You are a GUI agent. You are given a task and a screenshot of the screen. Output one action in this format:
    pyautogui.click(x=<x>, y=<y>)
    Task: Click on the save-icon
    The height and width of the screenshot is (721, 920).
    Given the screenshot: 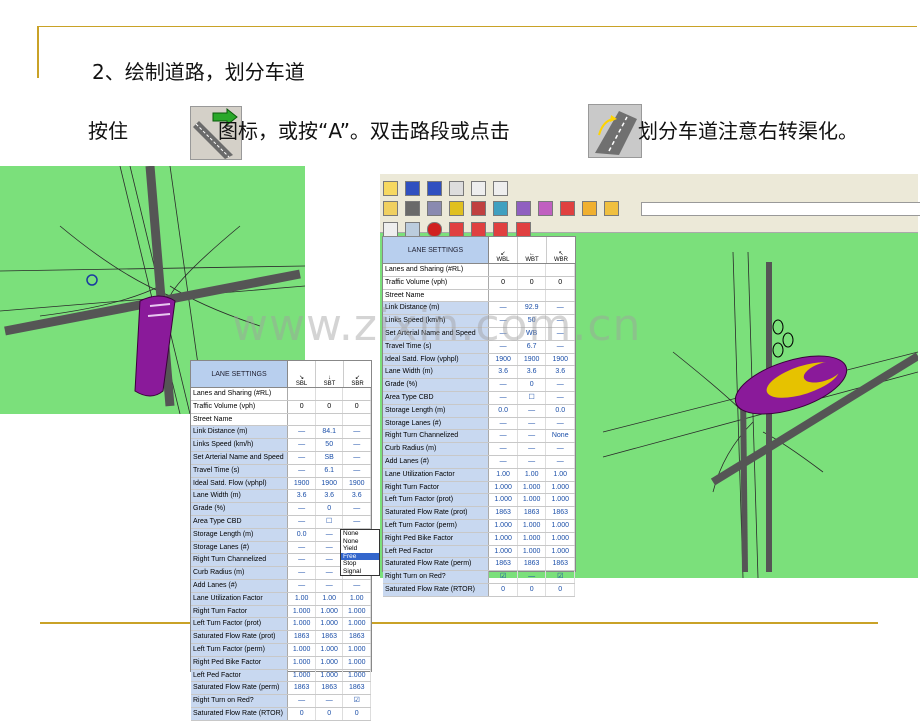 What is the action you would take?
    pyautogui.click(x=413, y=188)
    